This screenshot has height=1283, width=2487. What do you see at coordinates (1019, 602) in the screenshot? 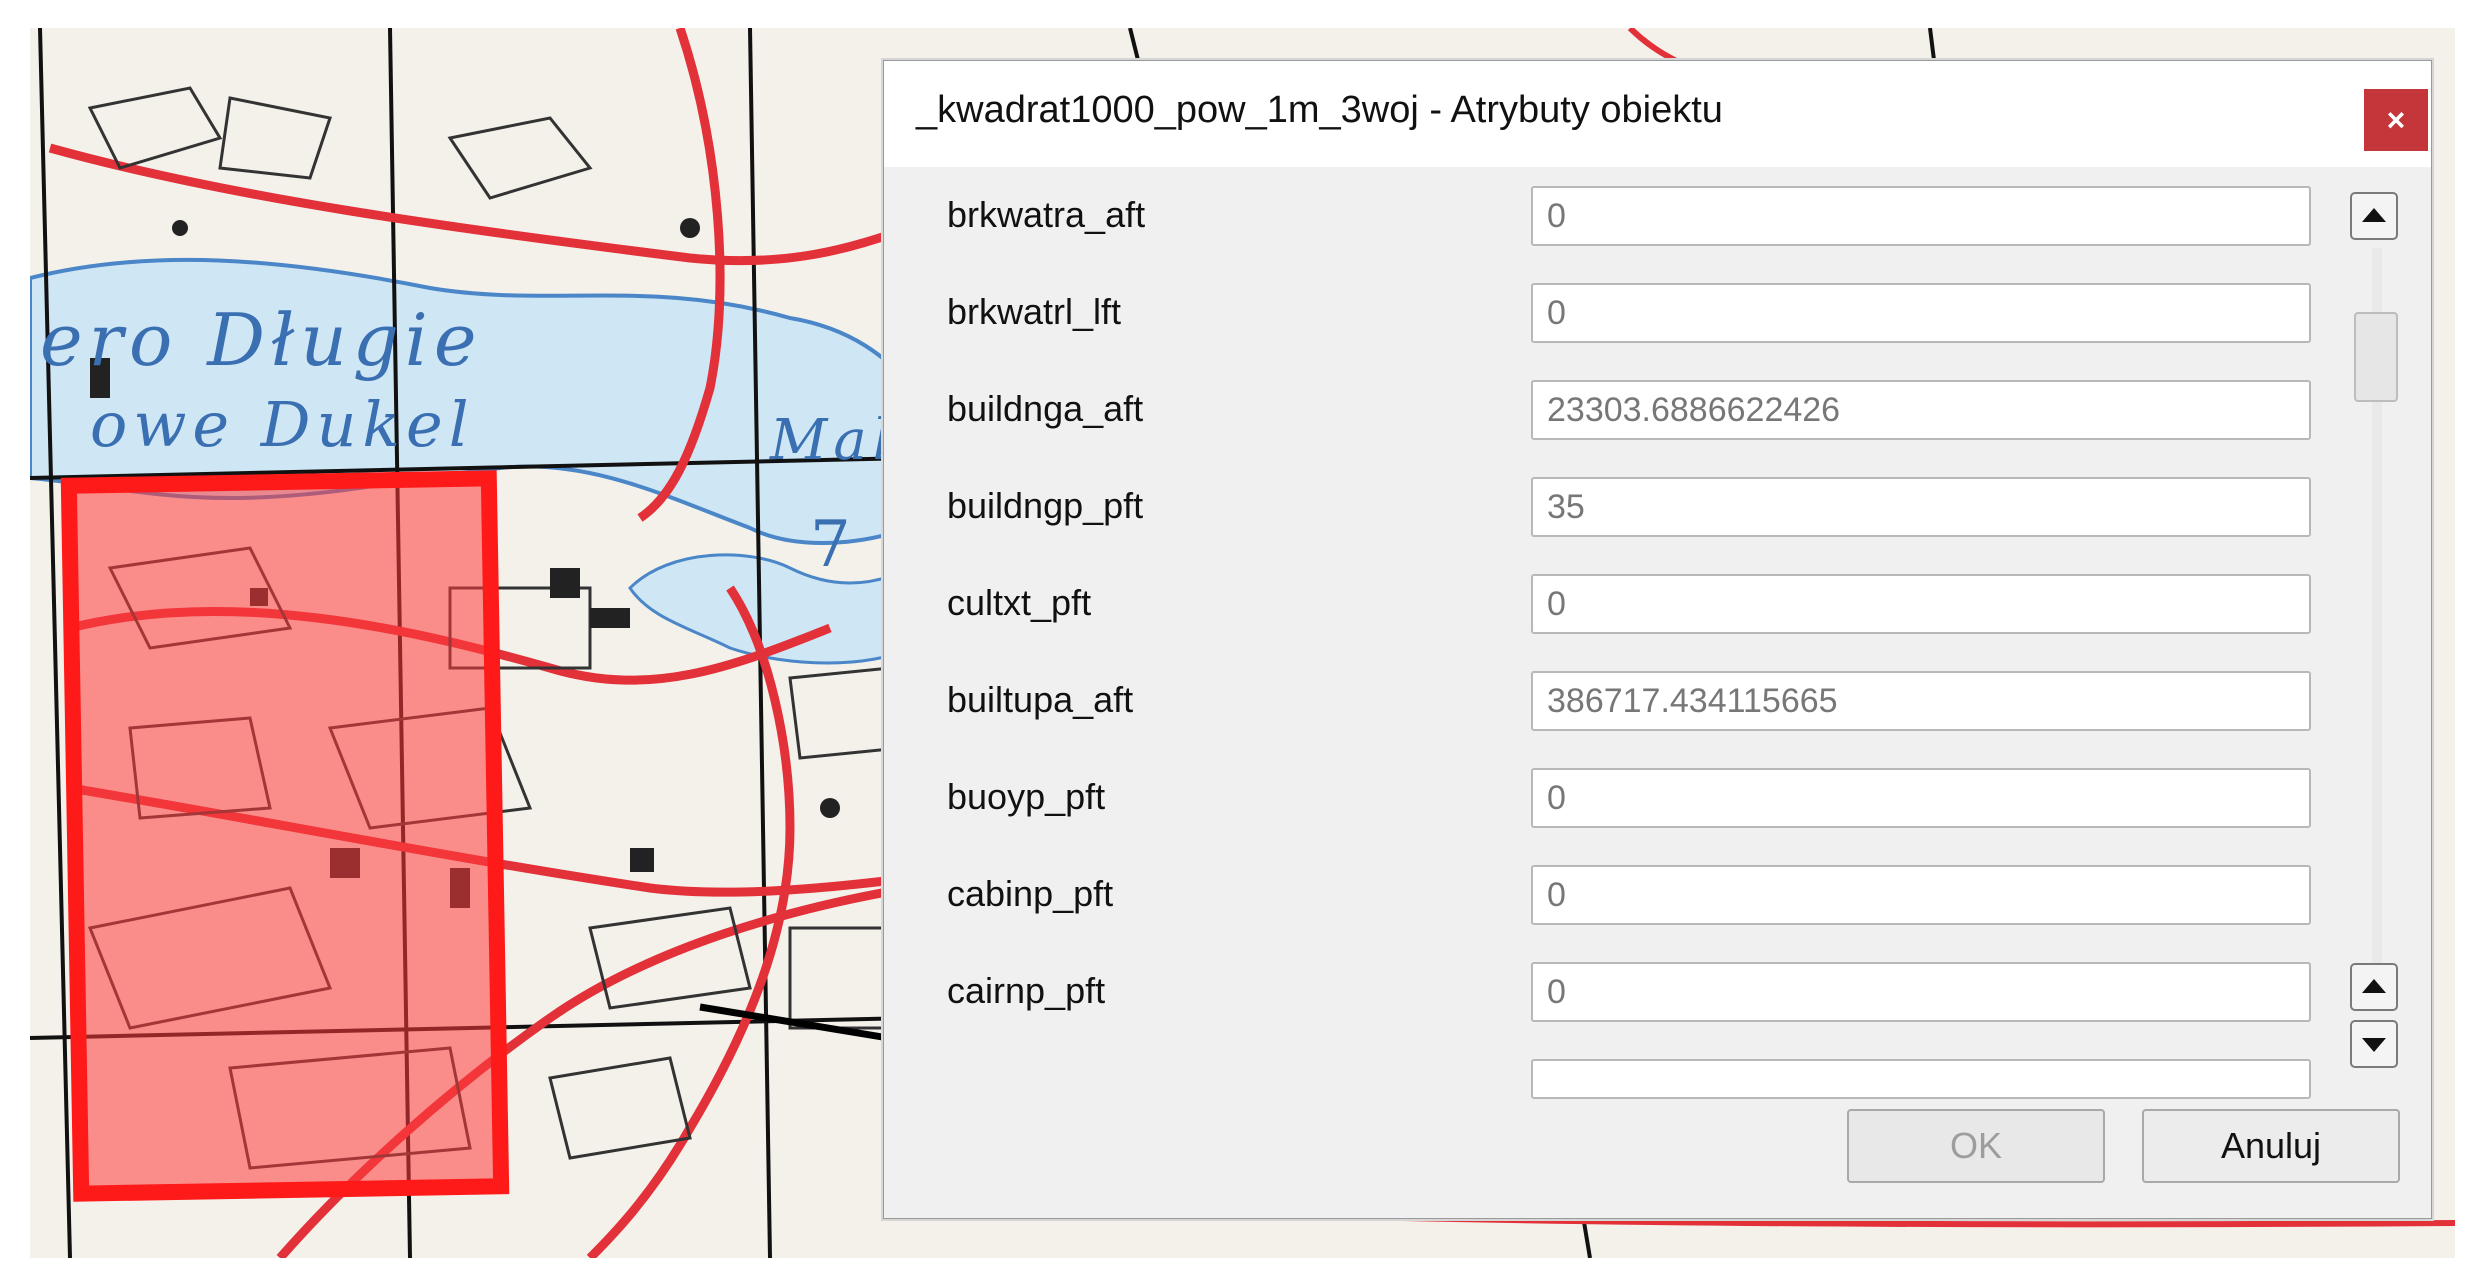
I see `field-label: cultxt_pft` at bounding box center [1019, 602].